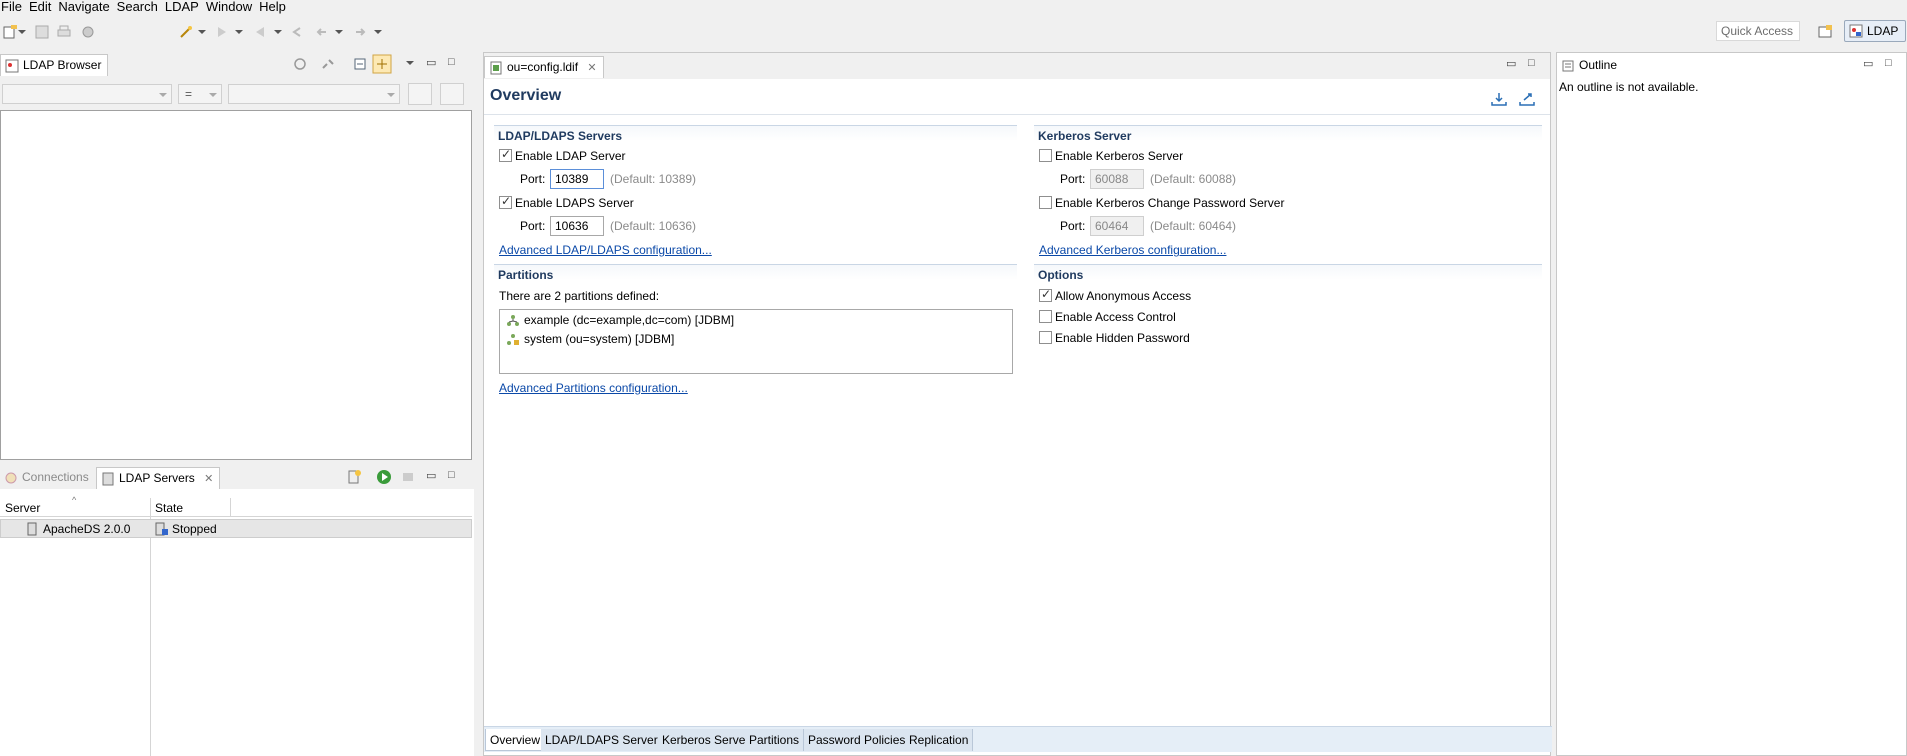 The image size is (1907, 756). I want to click on outline-icon, so click(1568, 66).